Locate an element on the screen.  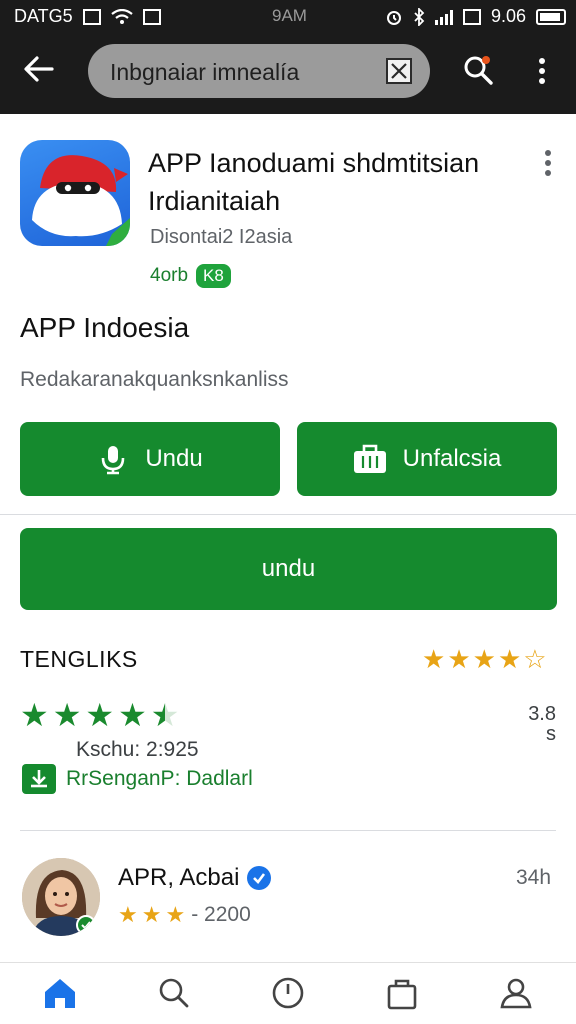
header-star-rating: ★ ★ ★ ★ ☆ is located at coordinates (484, 659).